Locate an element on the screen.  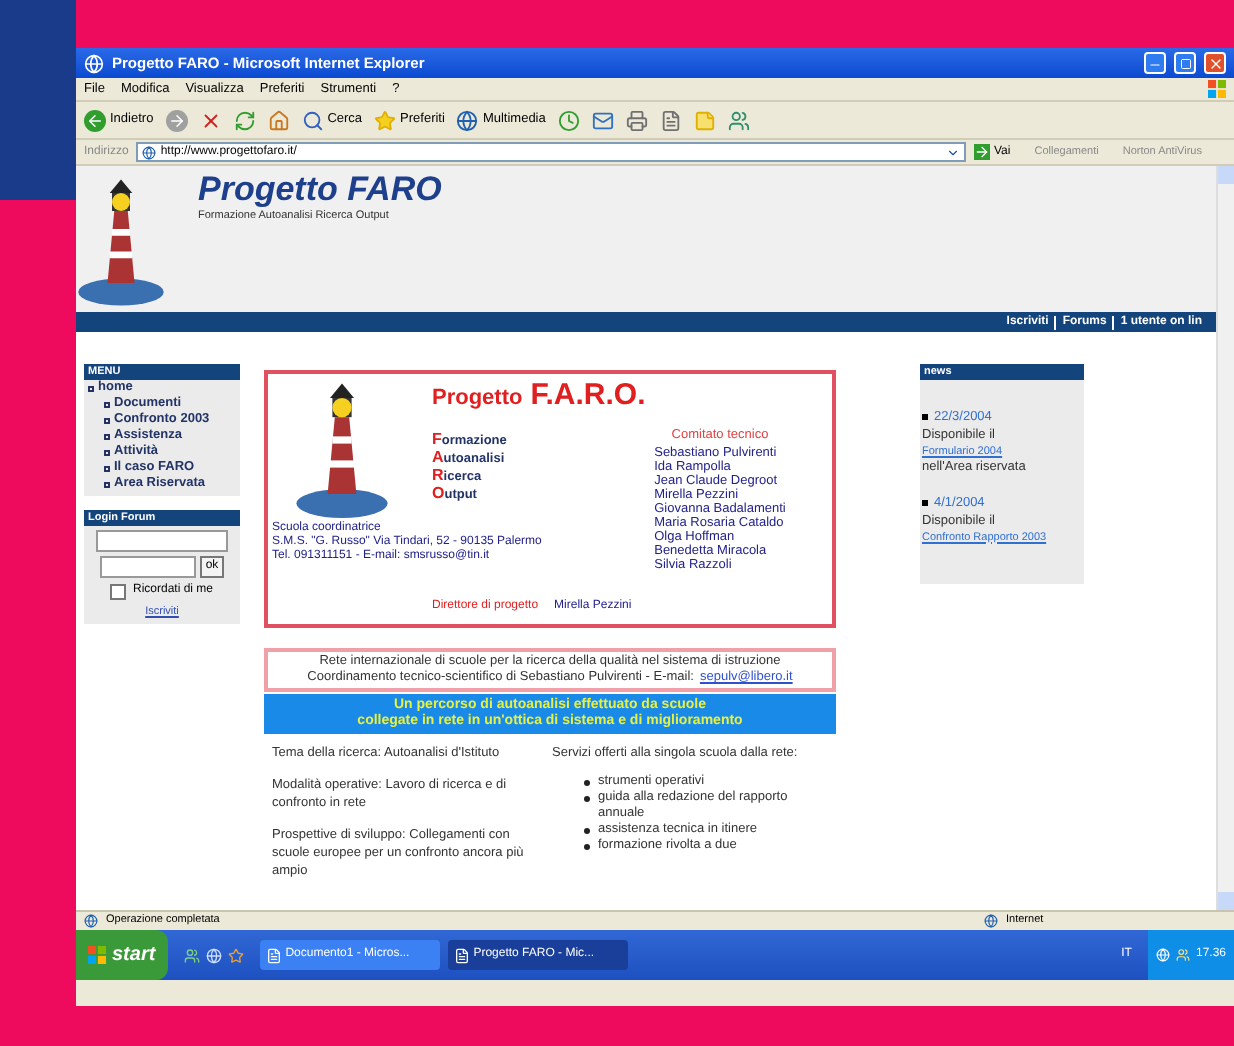
minimize-button is located at coordinates (1155, 63).